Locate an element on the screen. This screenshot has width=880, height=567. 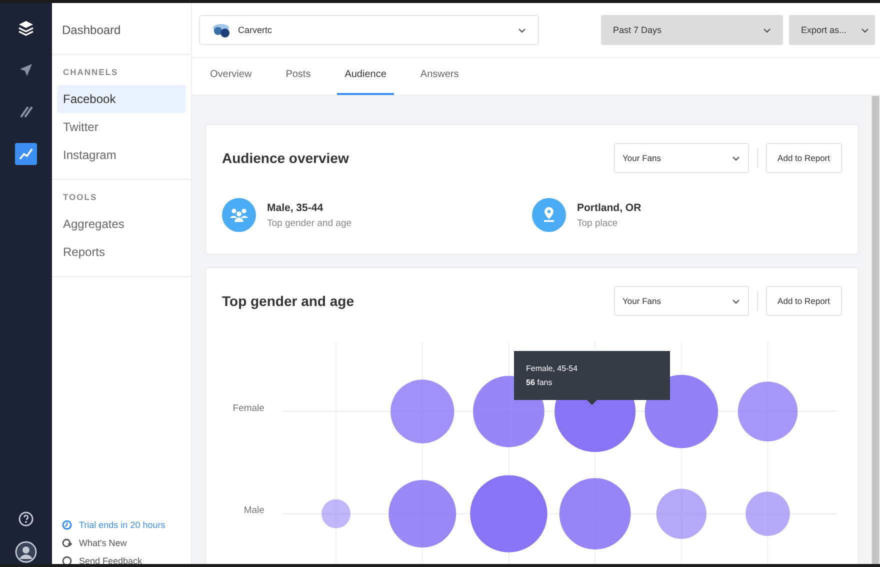
footer-link: Send Feedback is located at coordinates (110, 560).